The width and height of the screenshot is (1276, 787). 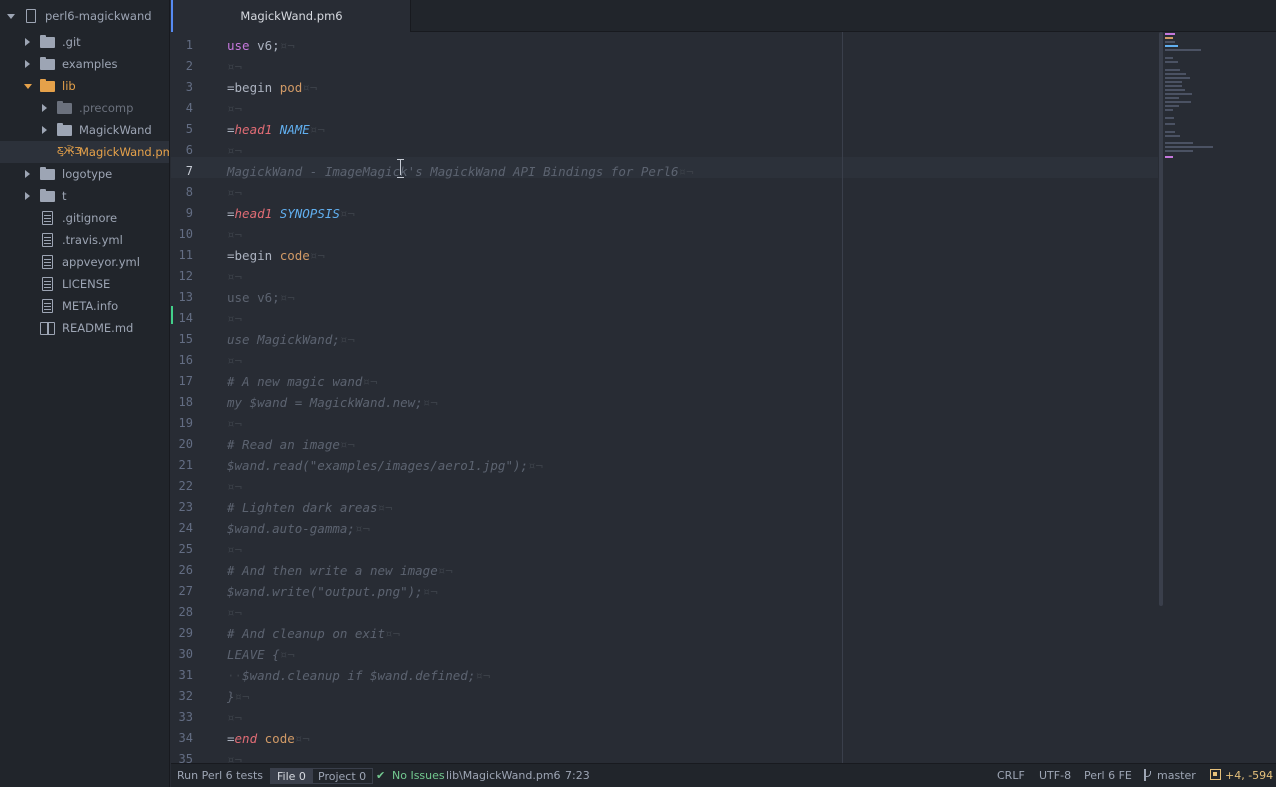 What do you see at coordinates (298, 528) in the screenshot?
I see `code-line: $wand.auto-gamma;¤¬` at bounding box center [298, 528].